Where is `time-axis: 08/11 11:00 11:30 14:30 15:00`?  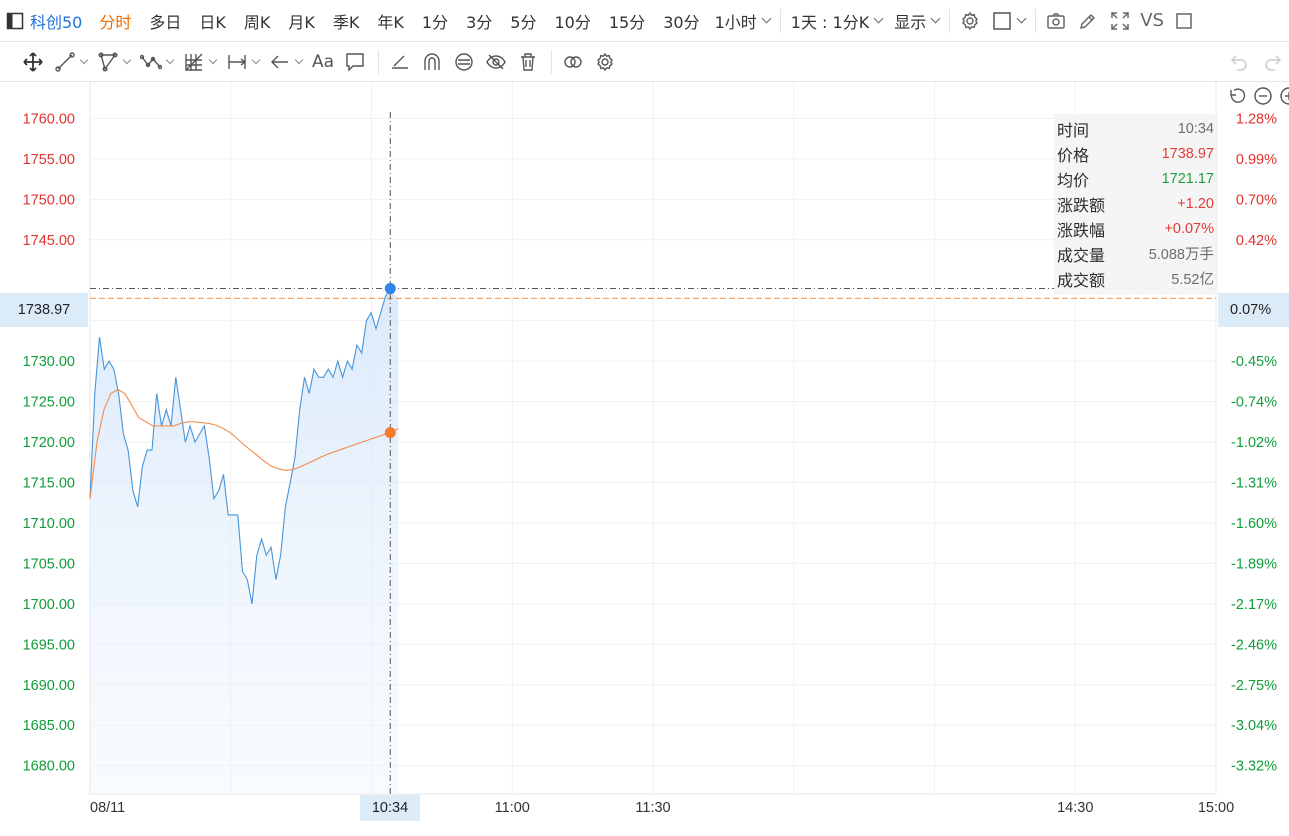
time-axis: 08/11 11:00 11:30 14:30 15:00 is located at coordinates (662, 808).